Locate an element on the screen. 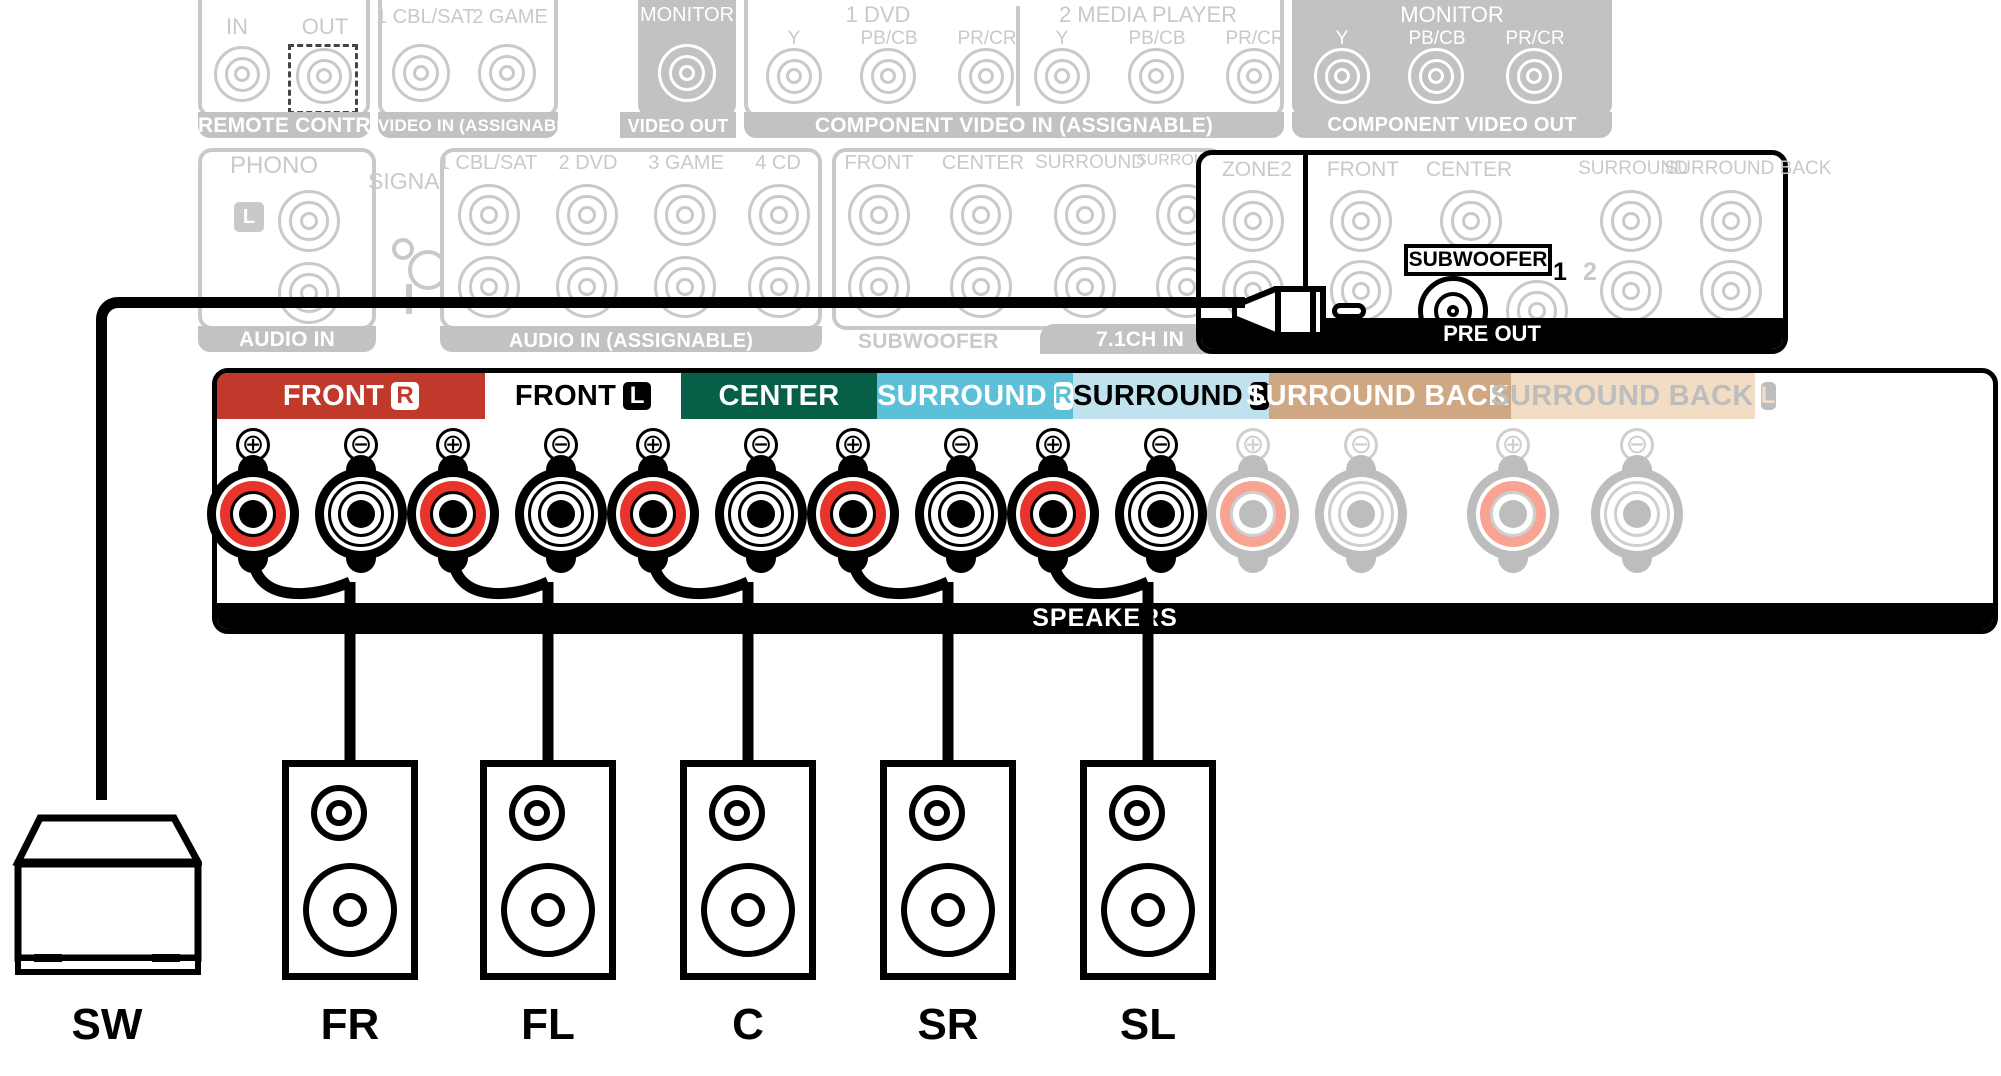  cable-subwoofer-v is located at coordinates (101, 565).